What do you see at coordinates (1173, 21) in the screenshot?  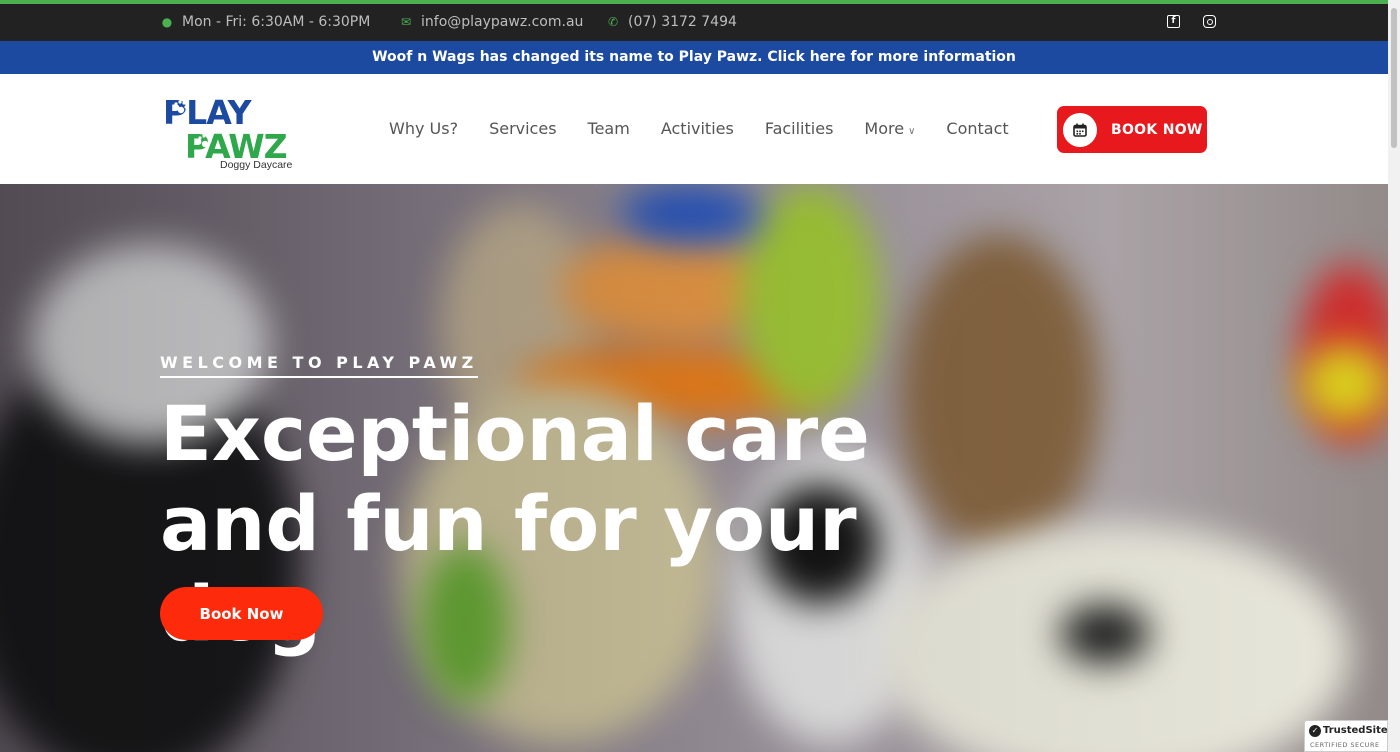 I see `facebook-icon: f` at bounding box center [1173, 21].